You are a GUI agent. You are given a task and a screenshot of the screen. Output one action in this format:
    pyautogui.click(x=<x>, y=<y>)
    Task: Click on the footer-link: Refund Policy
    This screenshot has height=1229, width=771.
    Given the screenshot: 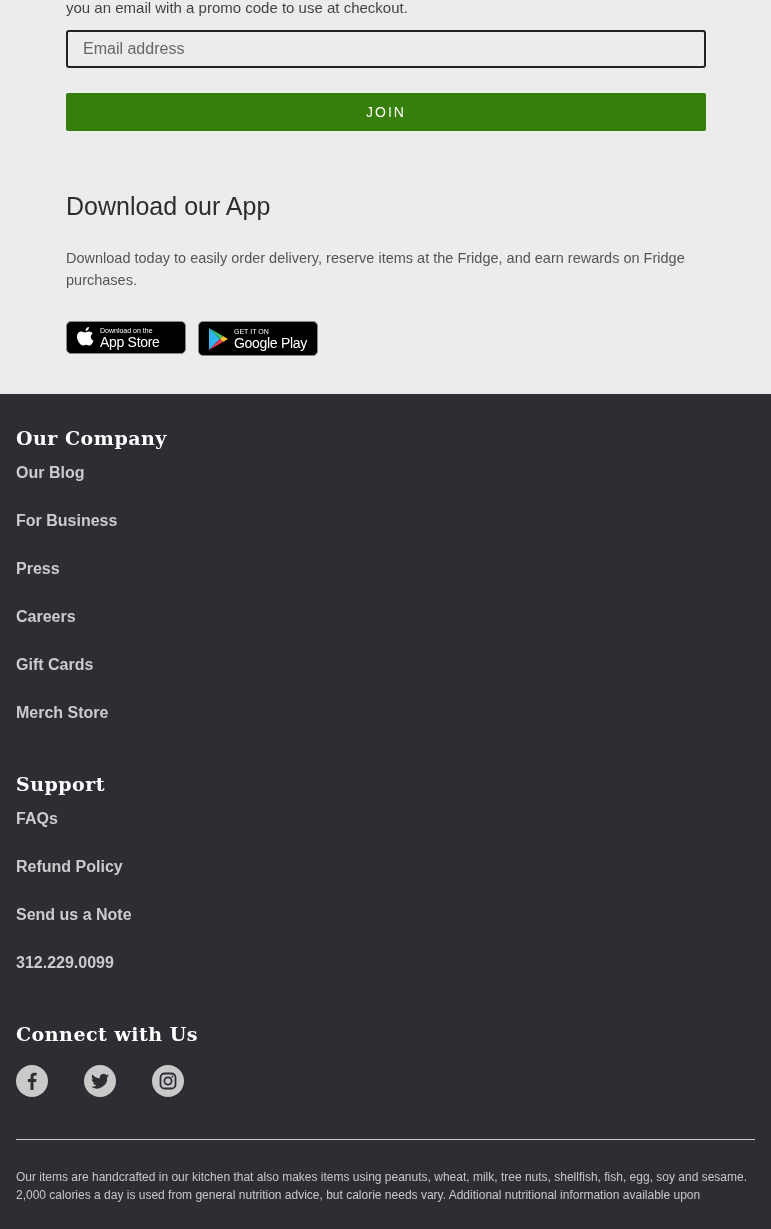 What is the action you would take?
    pyautogui.click(x=69, y=866)
    